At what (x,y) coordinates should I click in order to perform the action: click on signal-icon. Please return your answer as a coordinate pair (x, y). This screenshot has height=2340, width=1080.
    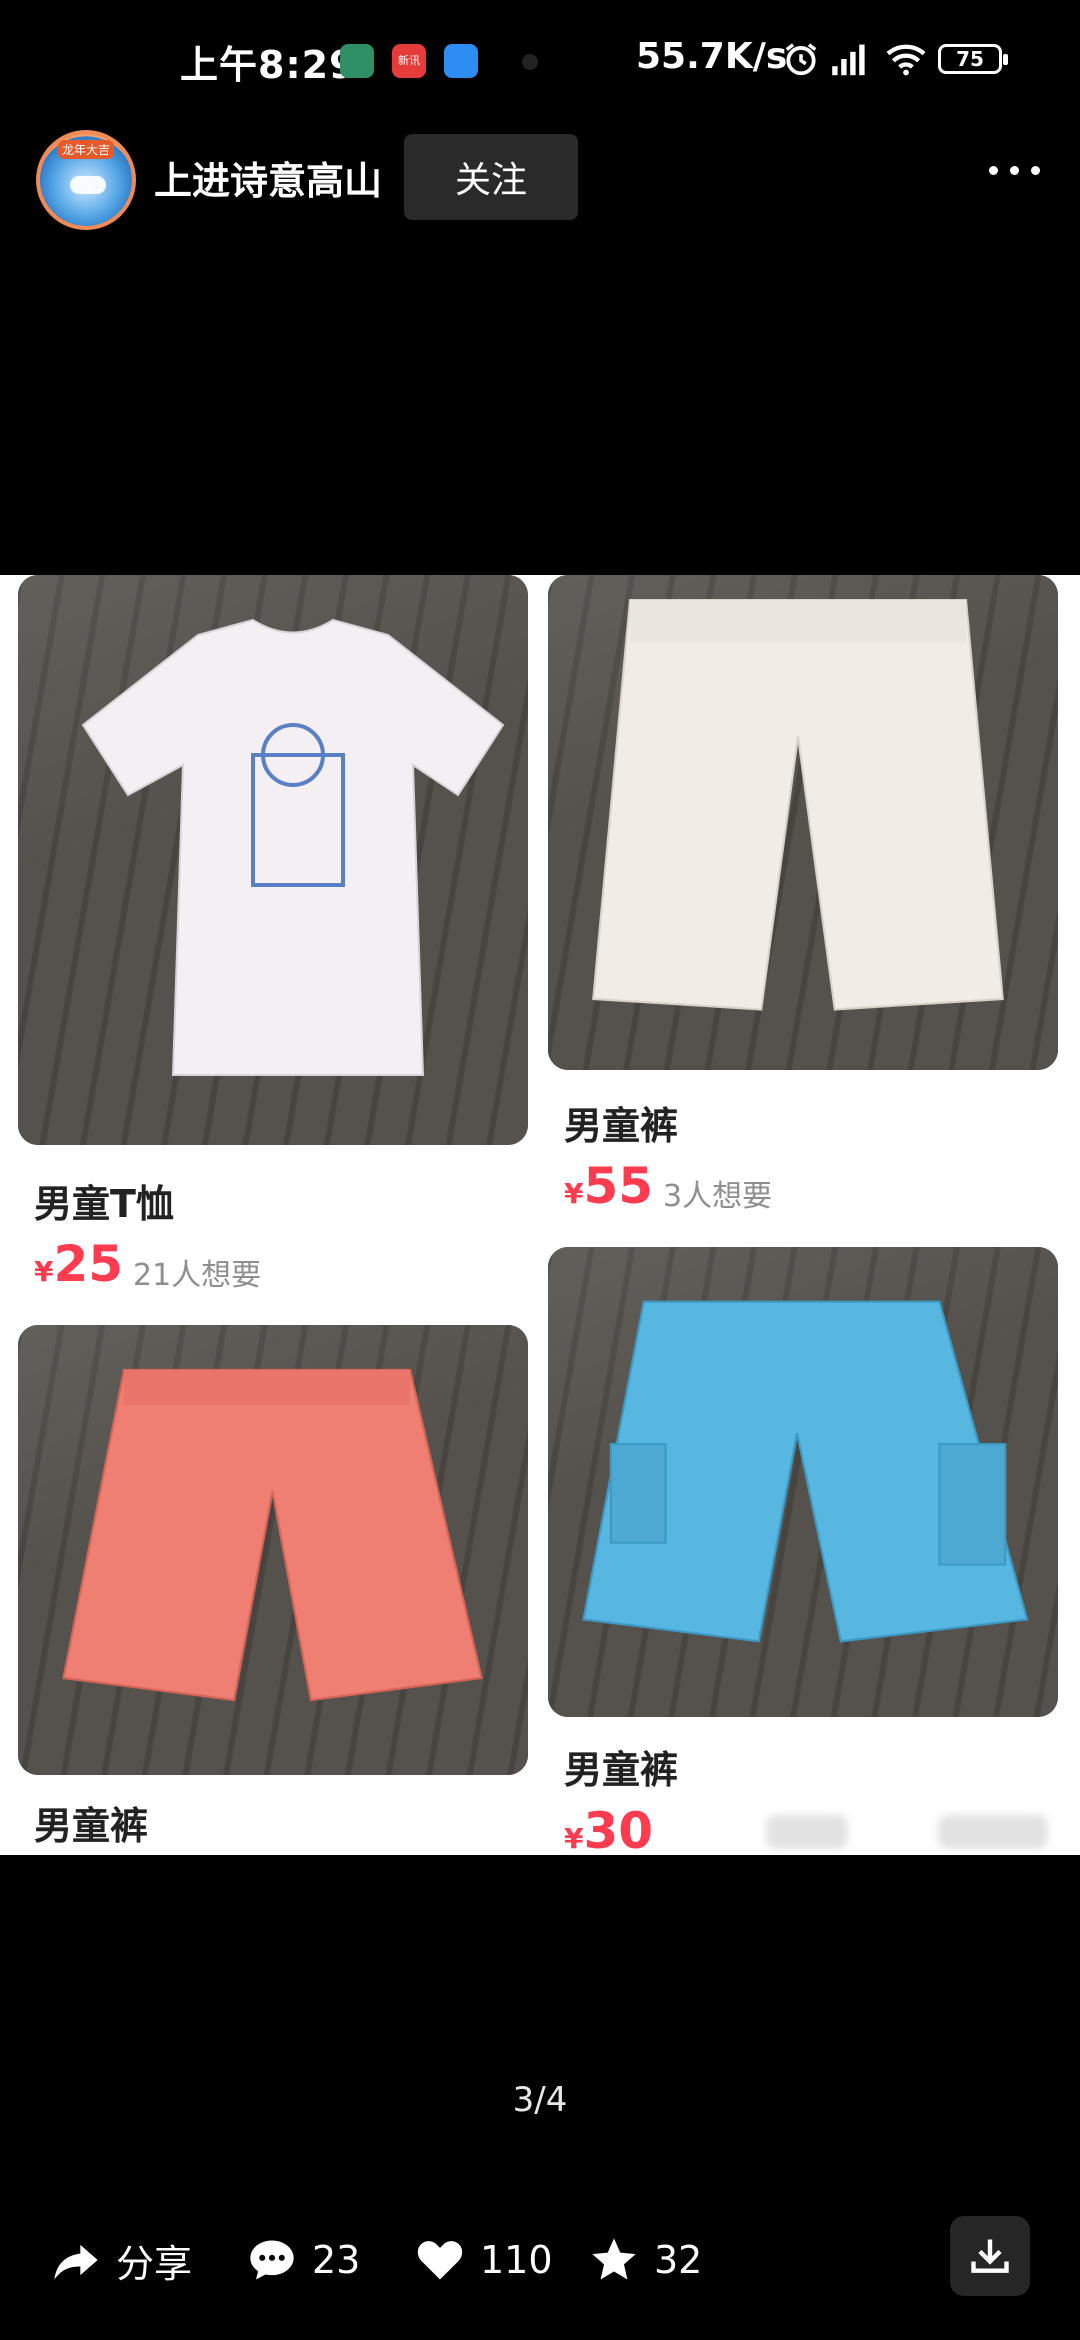
    Looking at the image, I should click on (848, 60).